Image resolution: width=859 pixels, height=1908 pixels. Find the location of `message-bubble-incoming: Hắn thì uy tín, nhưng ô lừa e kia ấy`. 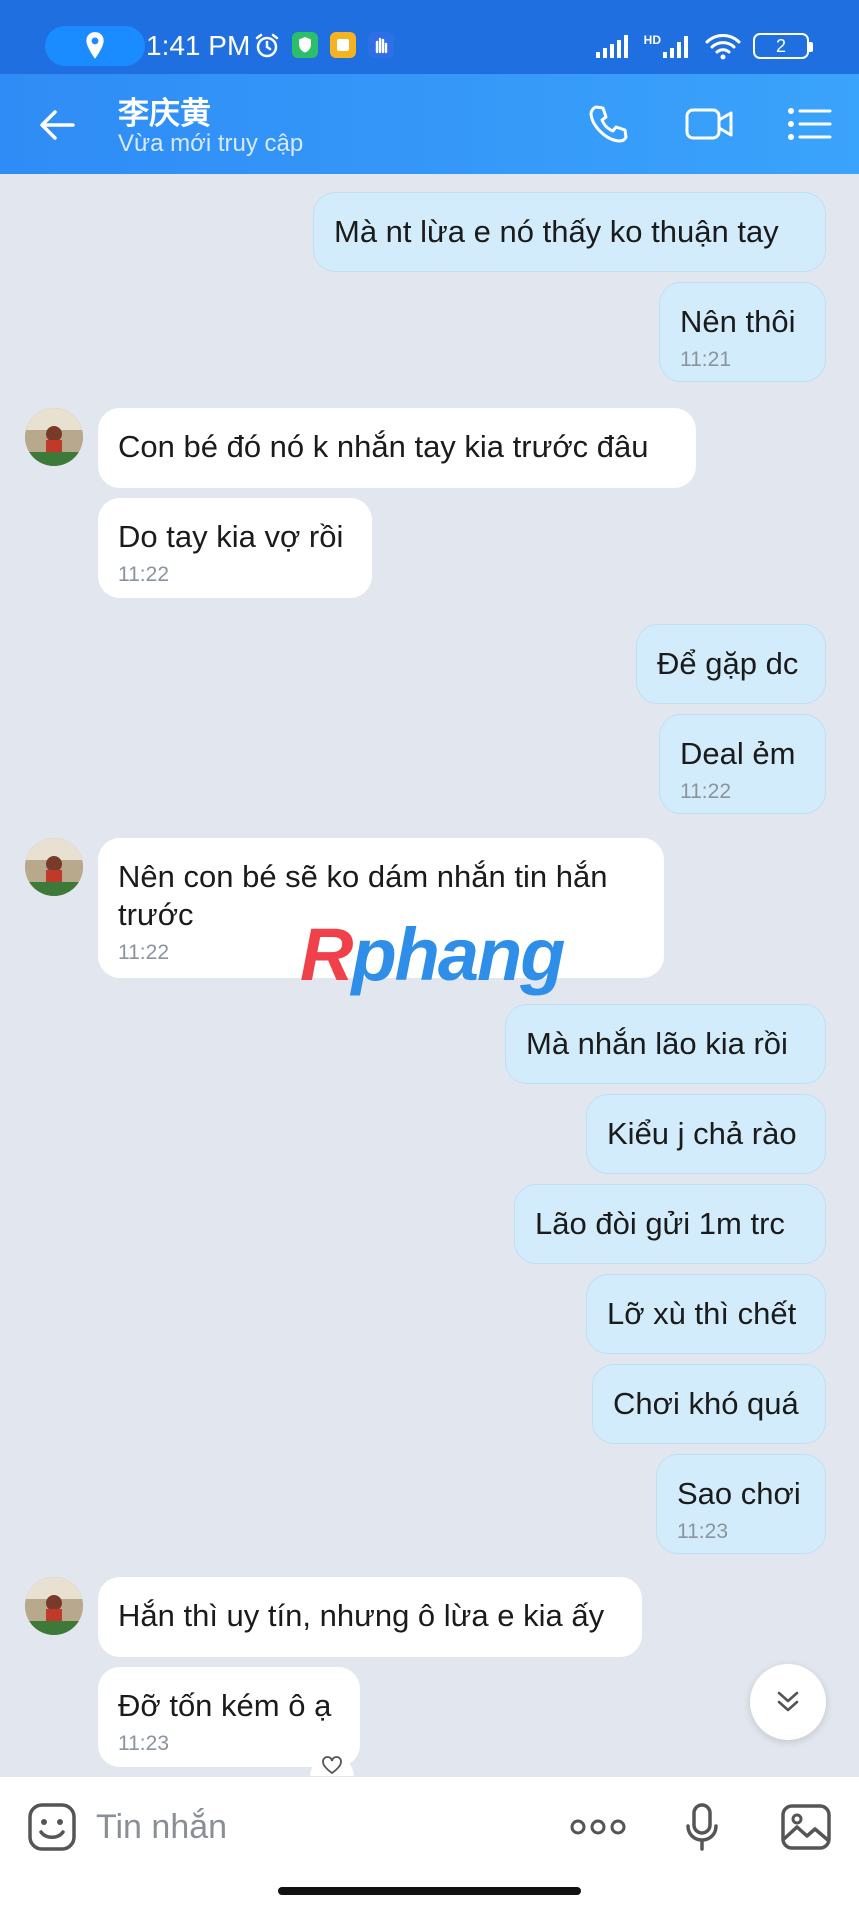

message-bubble-incoming: Hắn thì uy tín, nhưng ô lừa e kia ấy is located at coordinates (370, 1617).